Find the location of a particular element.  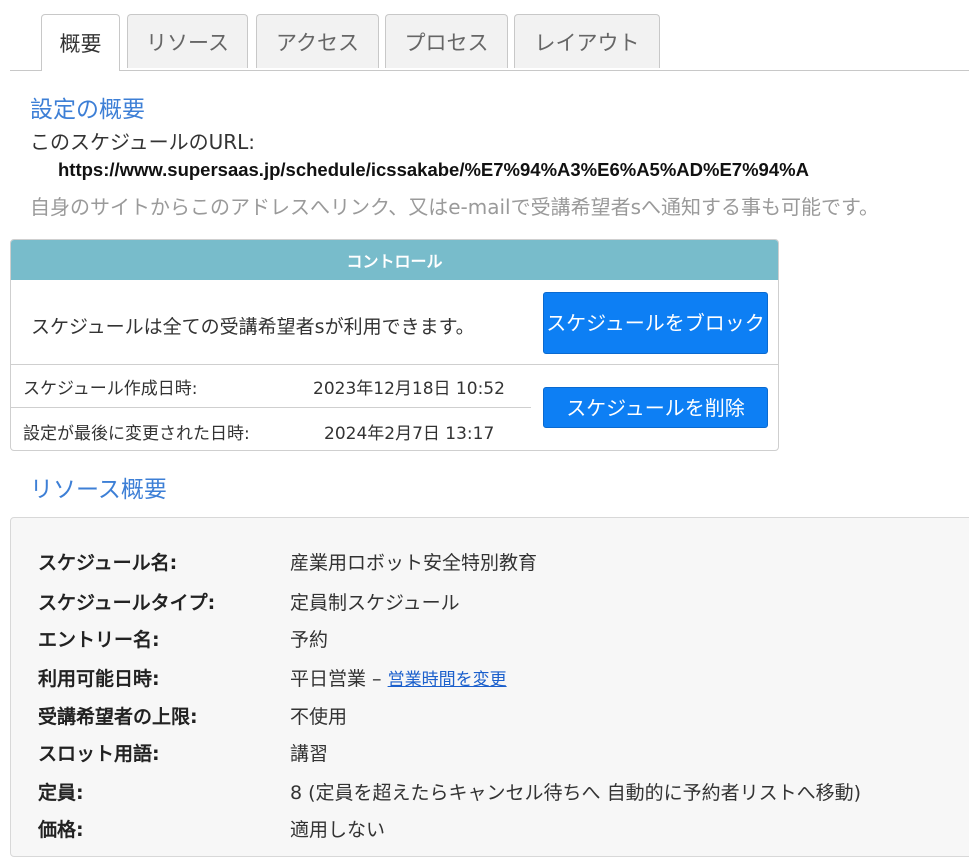

capacity-value: 8 (定員を超えたらキャンセル待ちへ 自動的に予約者リストへ移動) is located at coordinates (575, 793).